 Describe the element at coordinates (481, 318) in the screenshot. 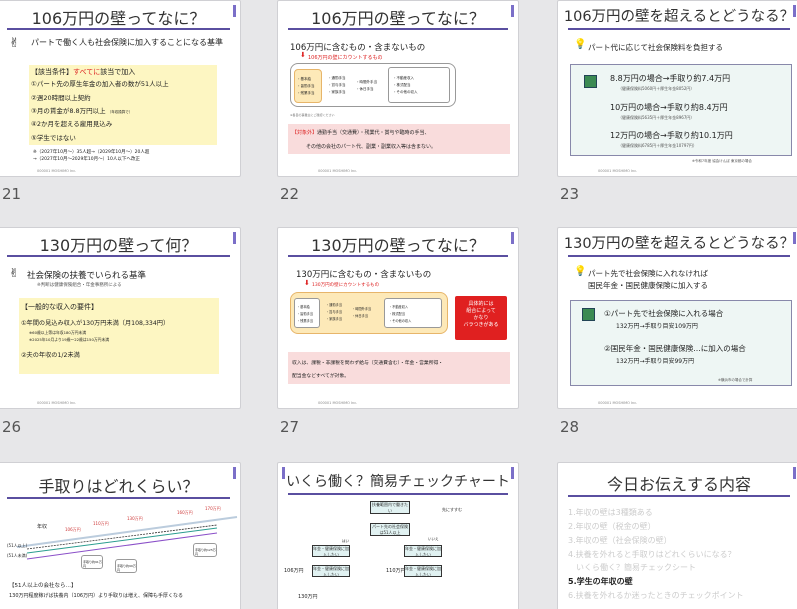

I see `varies-warning: 具体的には 組合によって かなり バラつきがある` at that location.